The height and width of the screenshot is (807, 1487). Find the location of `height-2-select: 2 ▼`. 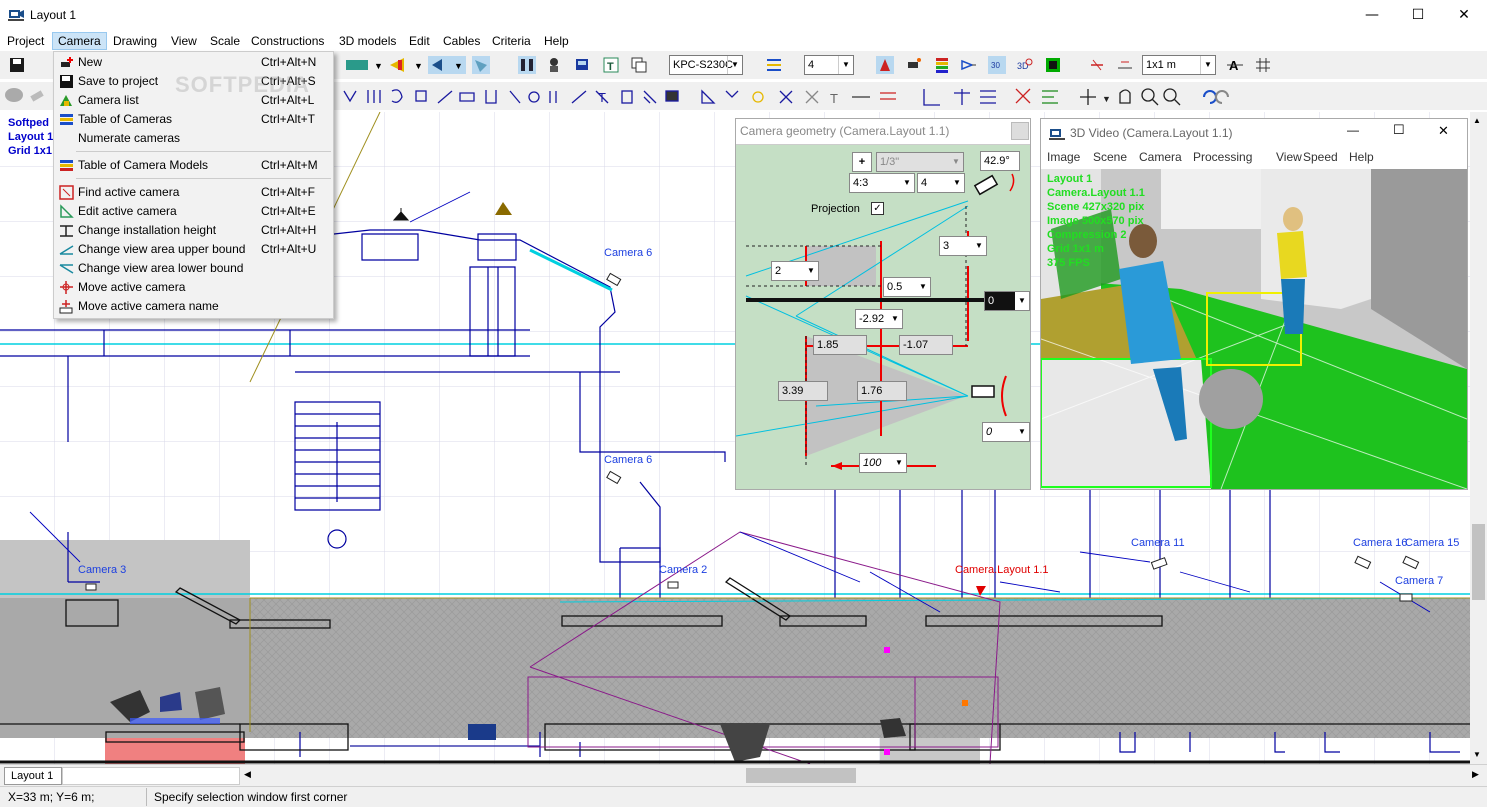

height-2-select: 2 ▼ is located at coordinates (795, 271).